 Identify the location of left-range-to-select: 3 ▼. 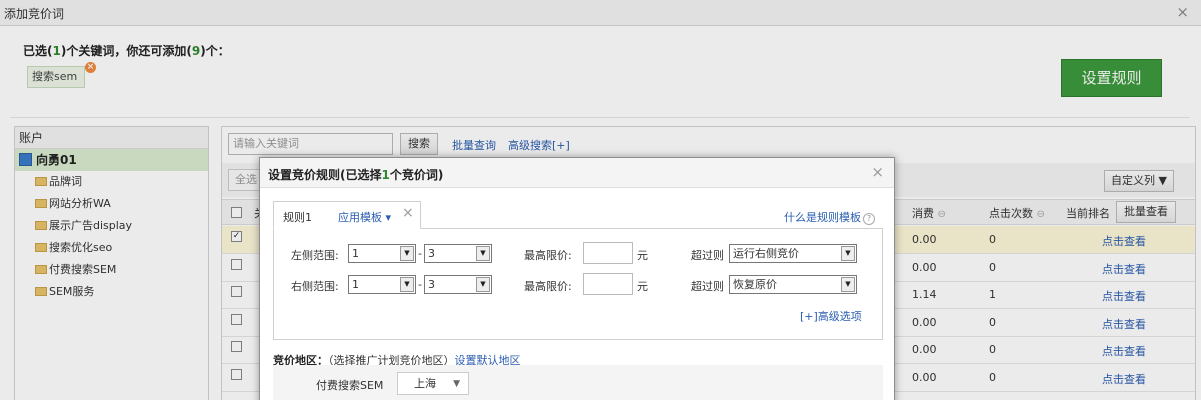
(458, 253).